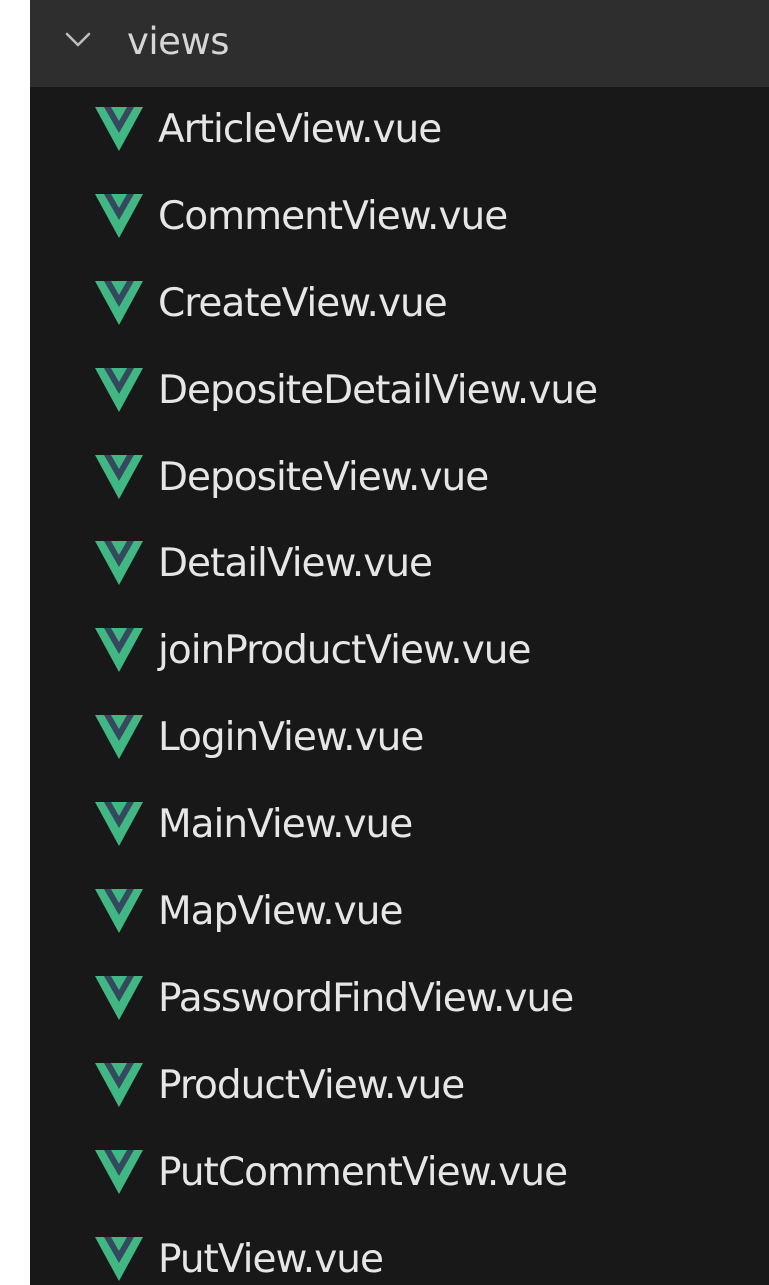 Image resolution: width=769 pixels, height=1285 pixels. I want to click on file-label: MapView.vue, so click(280, 912).